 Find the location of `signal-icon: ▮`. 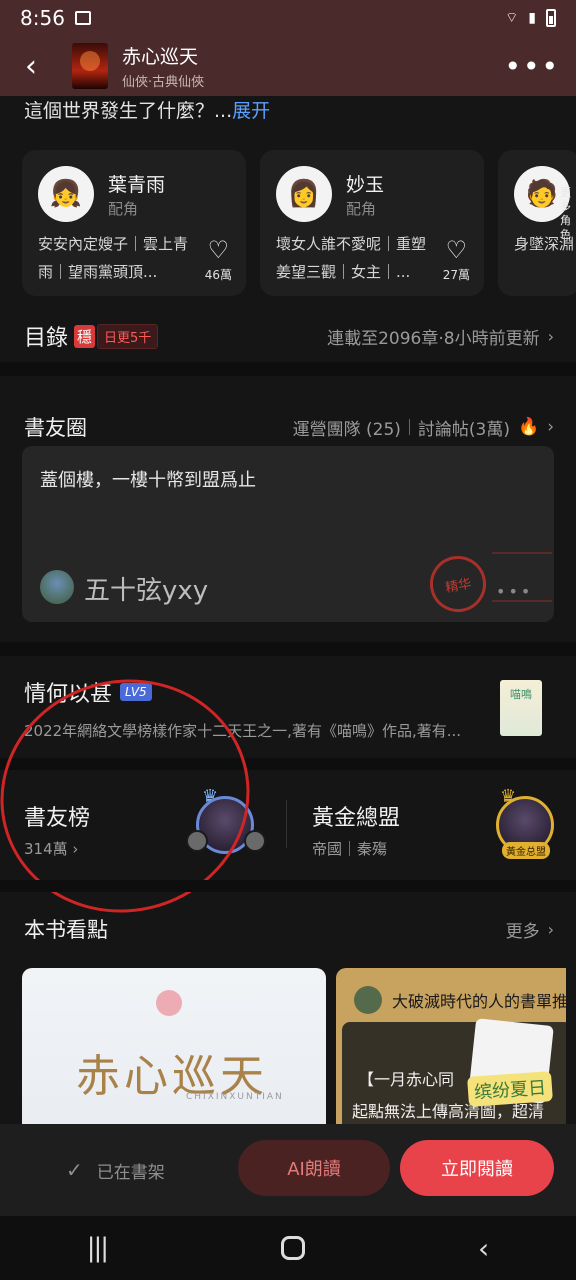

signal-icon: ▮ is located at coordinates (532, 18).